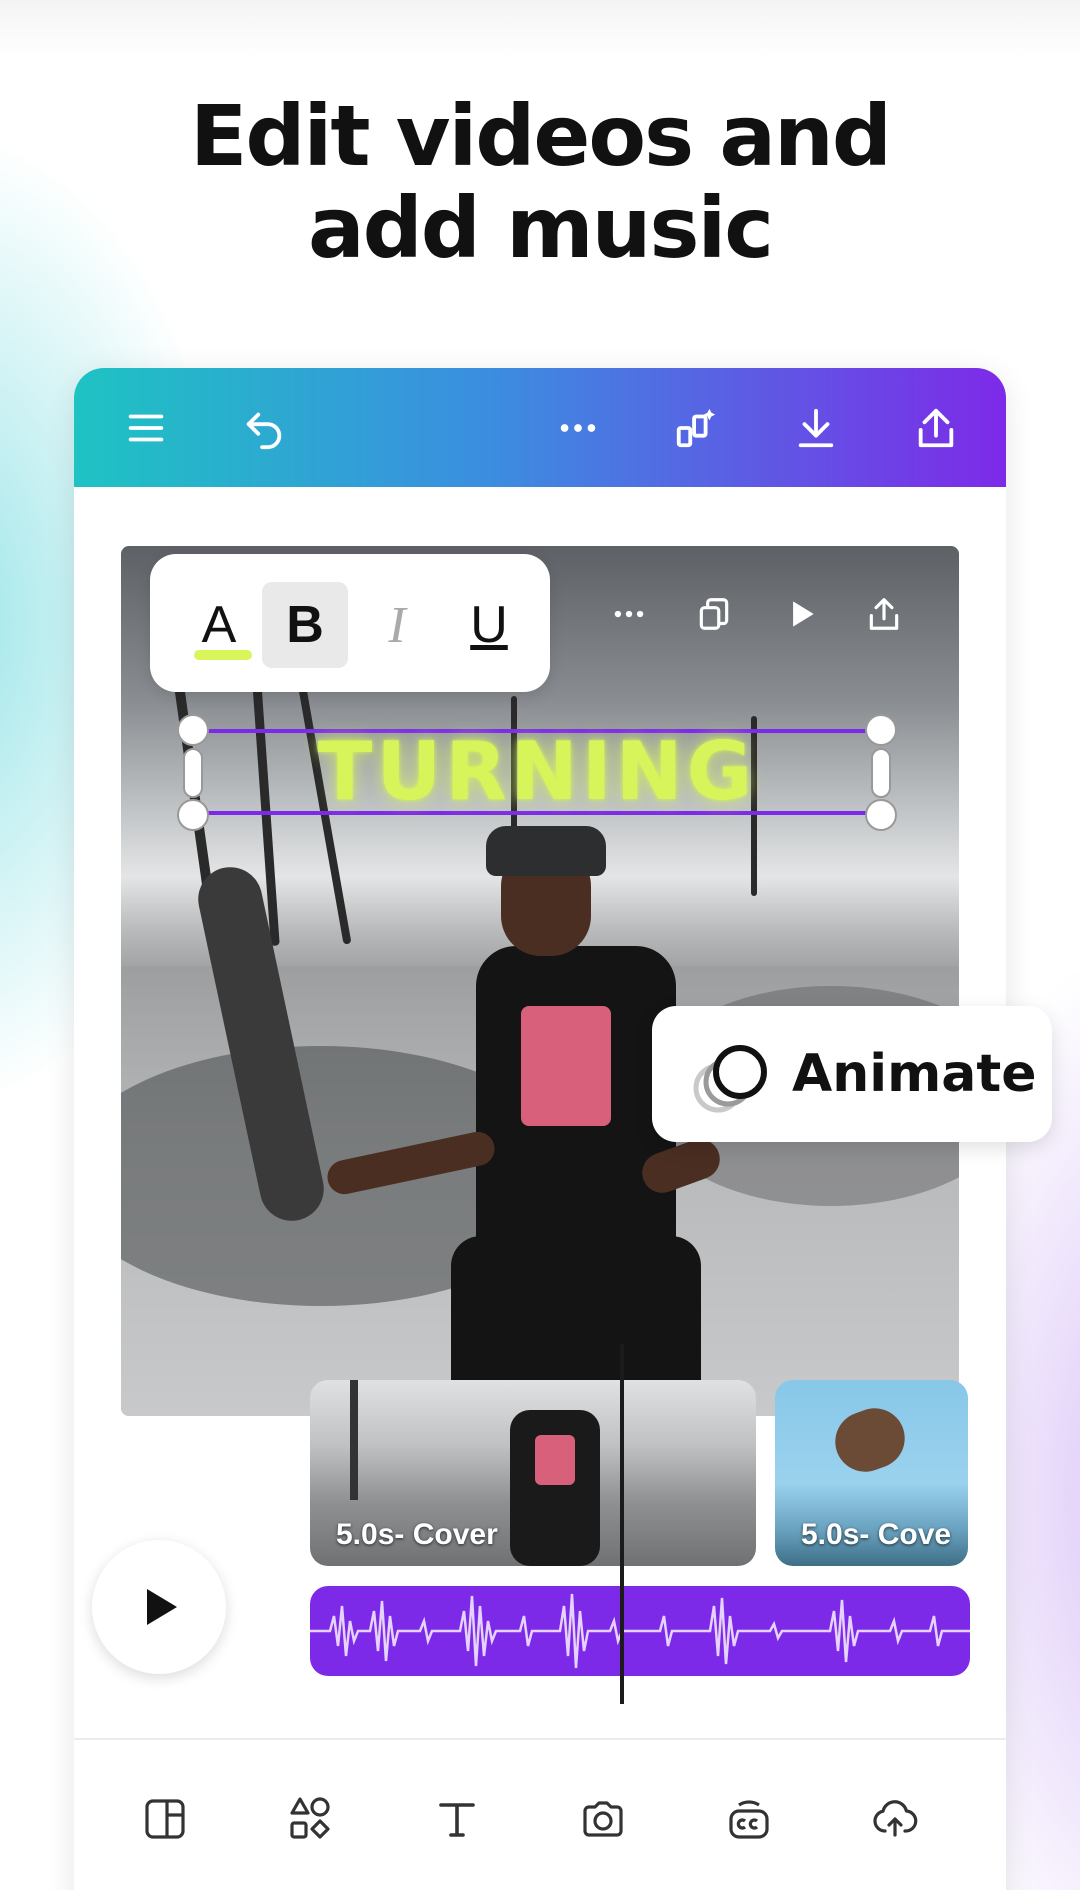  Describe the element at coordinates (489, 625) in the screenshot. I see `underline-button: U` at that location.